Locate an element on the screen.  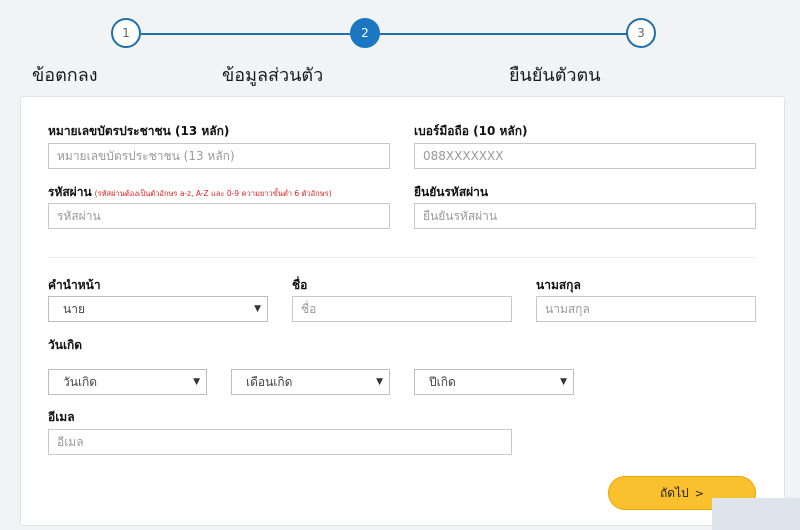
birth-day-value: วันเกิด is located at coordinates (80, 382).